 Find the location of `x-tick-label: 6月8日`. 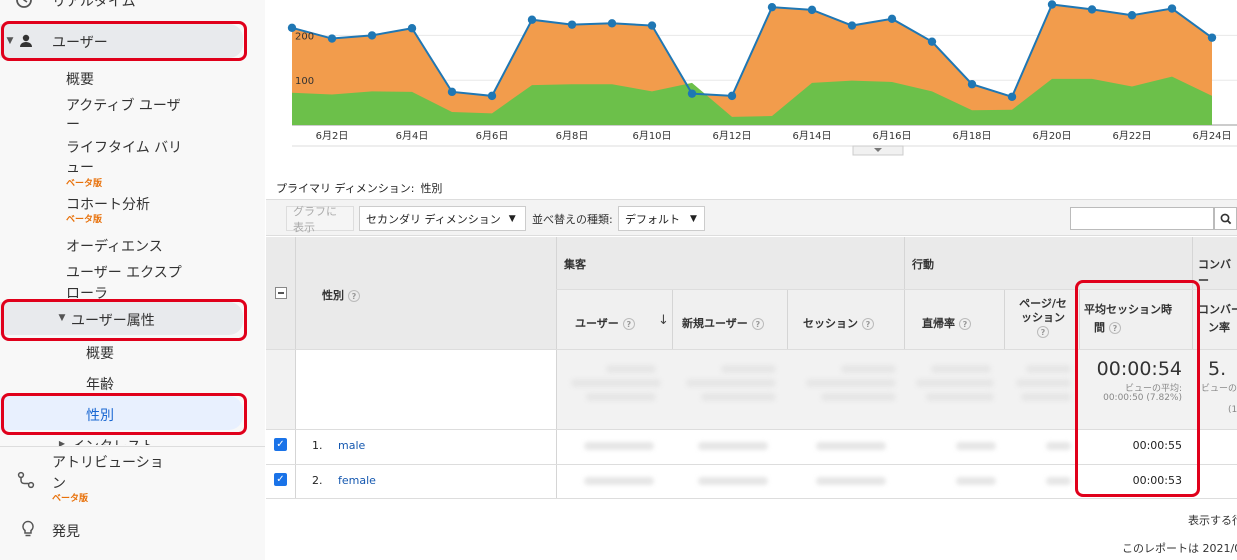

x-tick-label: 6月8日 is located at coordinates (572, 136).